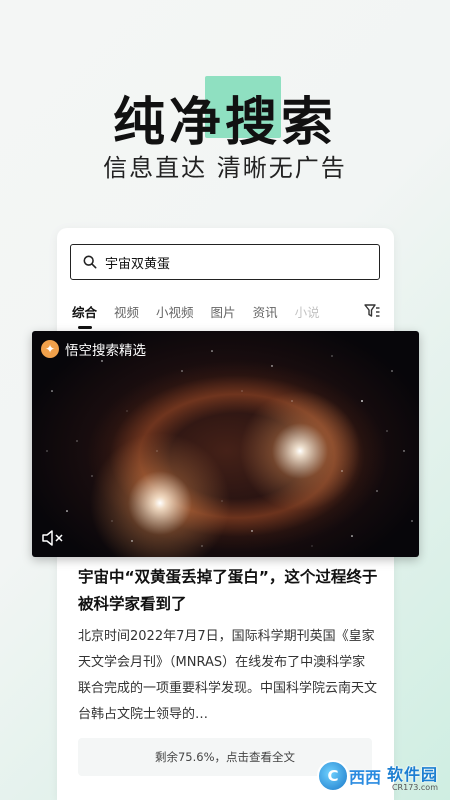 This screenshot has width=450, height=800. Describe the element at coordinates (364, 777) in the screenshot. I see `watermark-left-text: 西西` at that location.